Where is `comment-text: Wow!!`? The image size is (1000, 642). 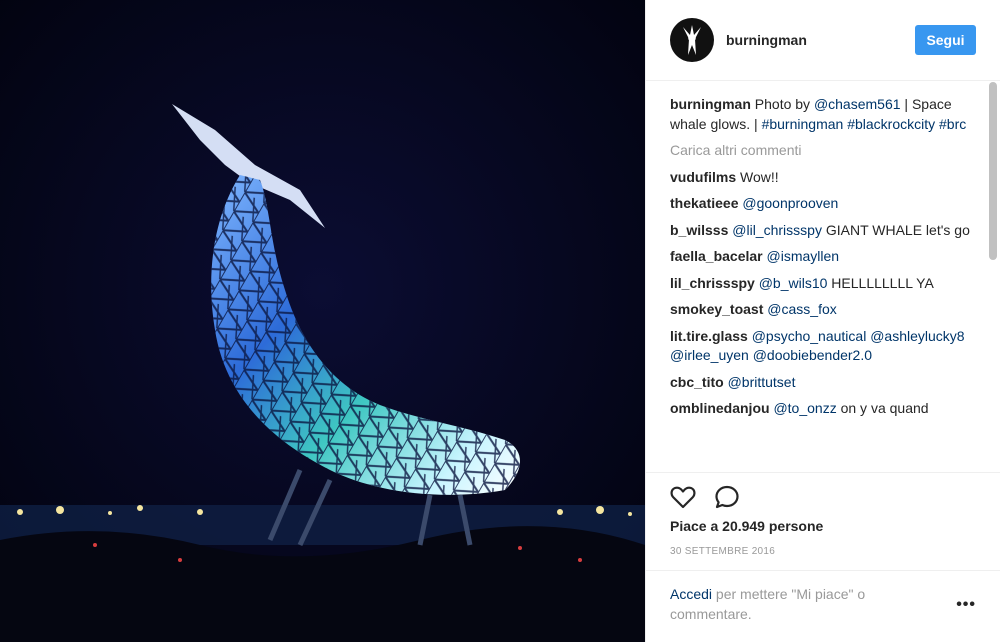
comment-text: Wow!! is located at coordinates (759, 176).